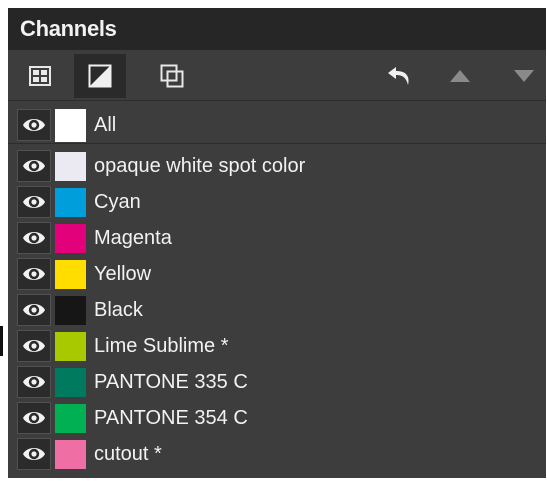 This screenshot has height=481, width=547. I want to click on panel-edge-marker, so click(1, 341).